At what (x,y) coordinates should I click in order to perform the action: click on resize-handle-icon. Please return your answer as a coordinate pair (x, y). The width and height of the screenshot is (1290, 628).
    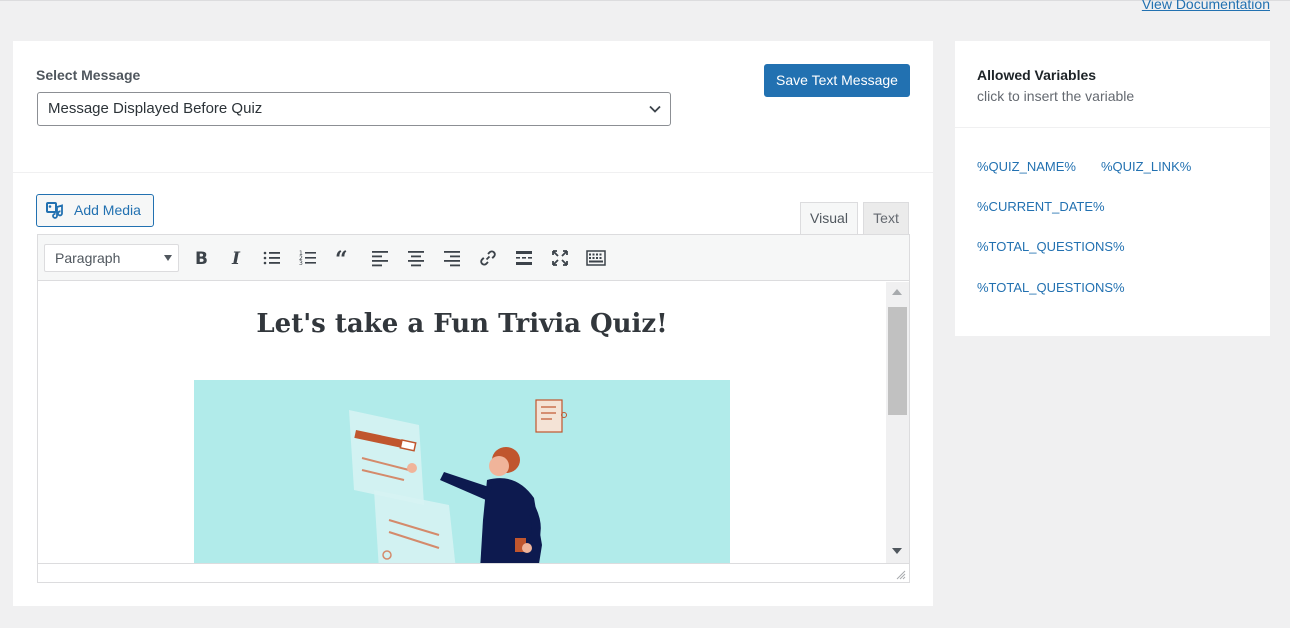
    Looking at the image, I should click on (901, 575).